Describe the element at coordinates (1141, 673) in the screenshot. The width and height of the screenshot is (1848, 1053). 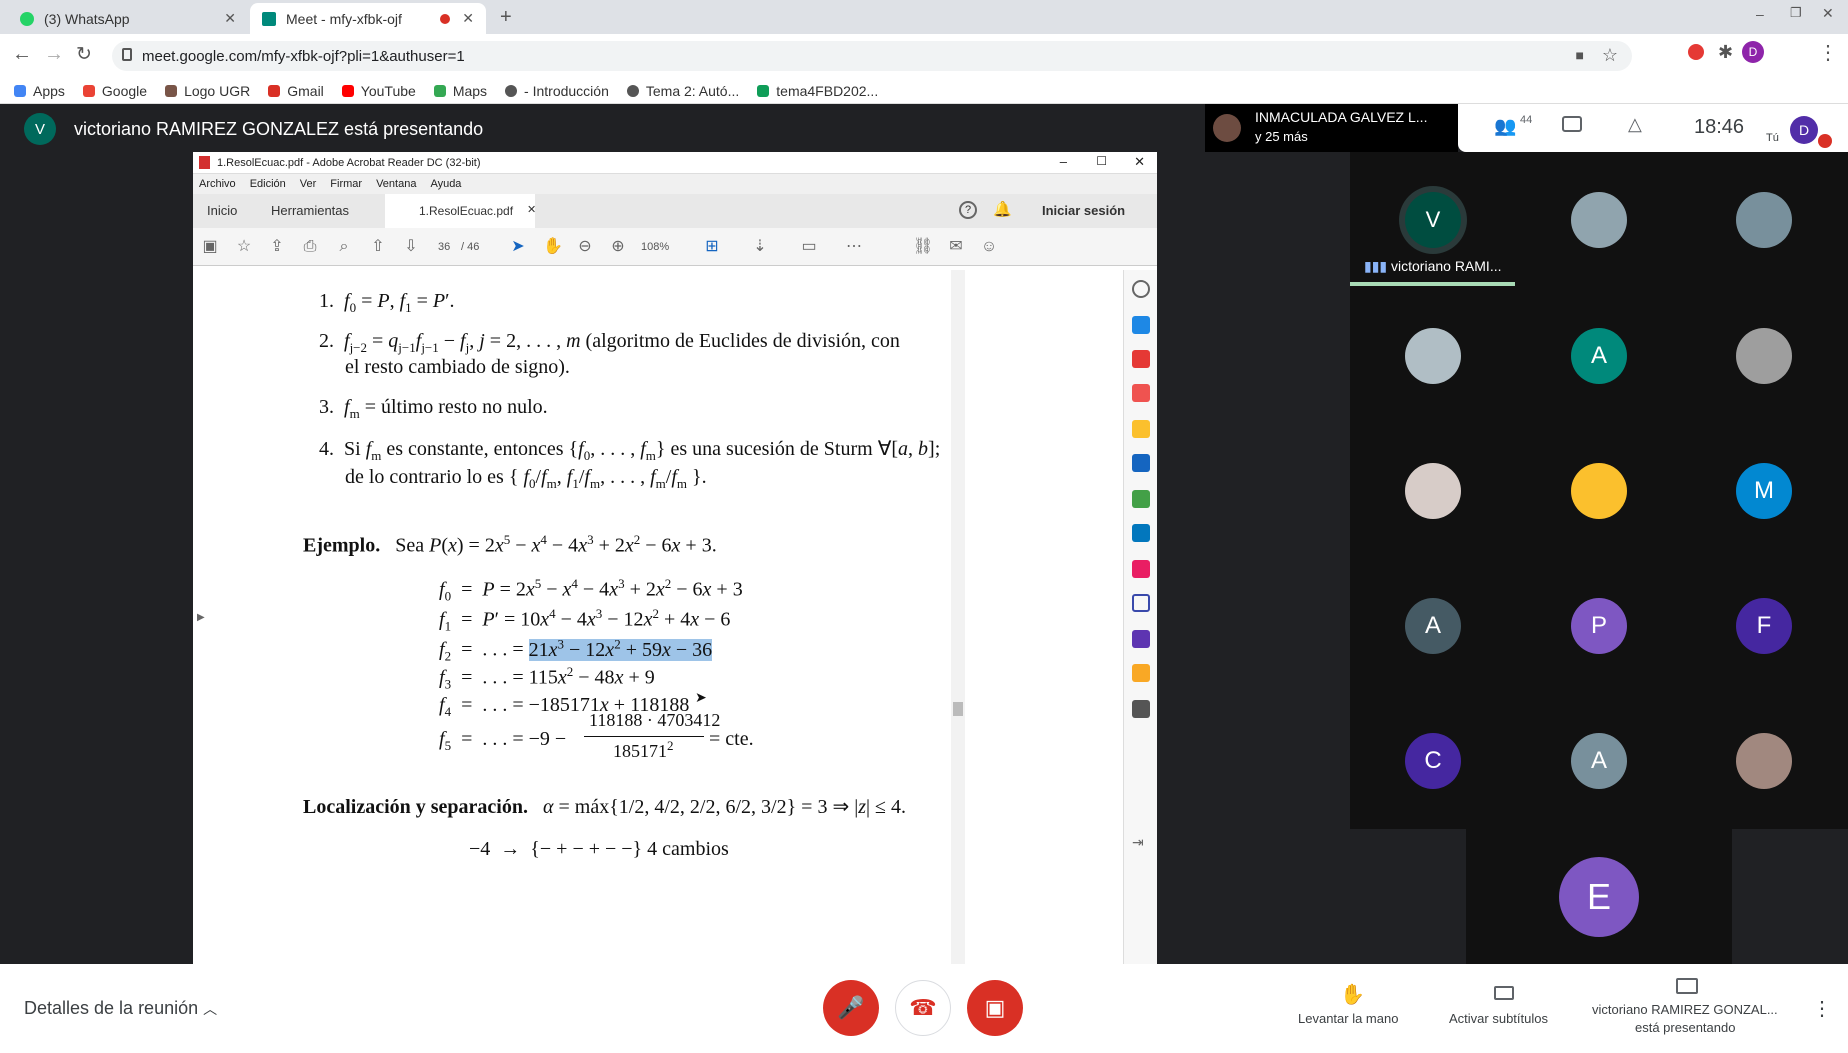
I see `stamp-icon` at that location.